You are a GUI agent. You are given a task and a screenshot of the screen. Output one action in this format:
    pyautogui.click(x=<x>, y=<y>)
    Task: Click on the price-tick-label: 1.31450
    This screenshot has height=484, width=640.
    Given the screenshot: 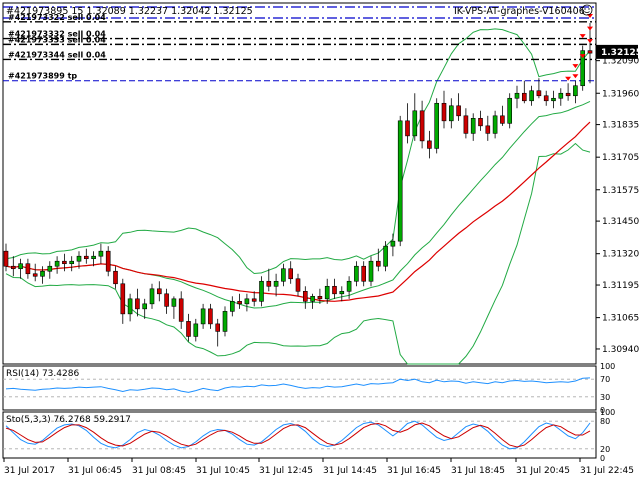 What is the action you would take?
    pyautogui.click(x=620, y=222)
    